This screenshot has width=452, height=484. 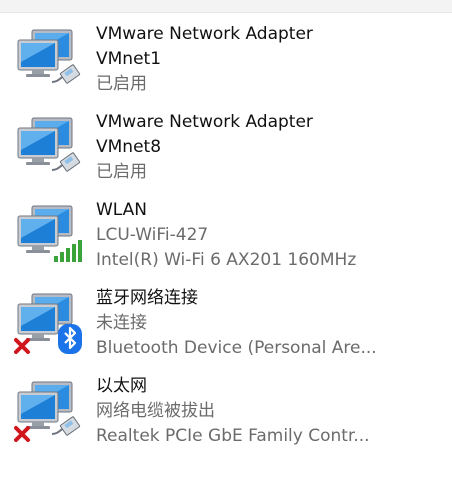 What do you see at coordinates (226, 260) in the screenshot?
I see `adapter-device: Intel(R) Wi-Fi 6 AX201 160MHz` at bounding box center [226, 260].